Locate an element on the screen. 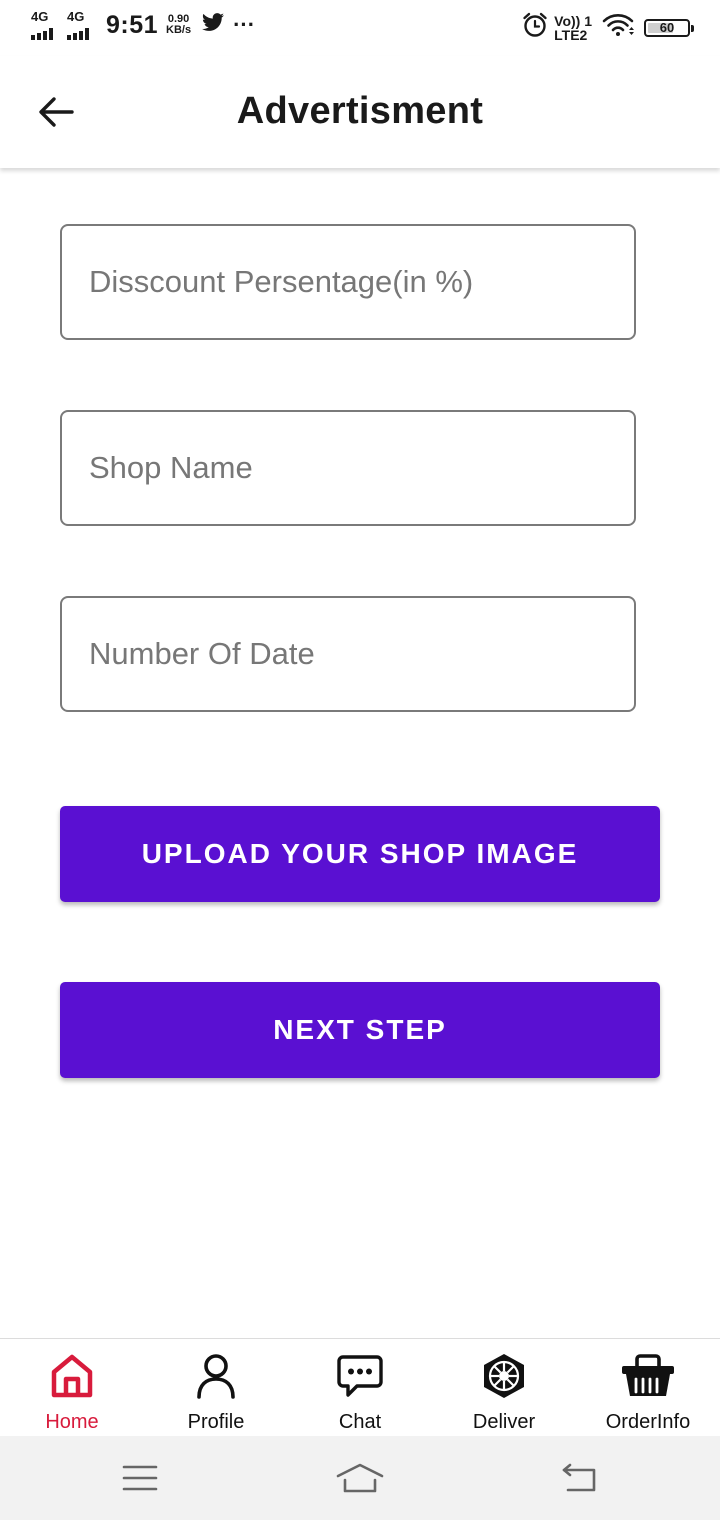  twitter-bird-icon is located at coordinates (213, 25).